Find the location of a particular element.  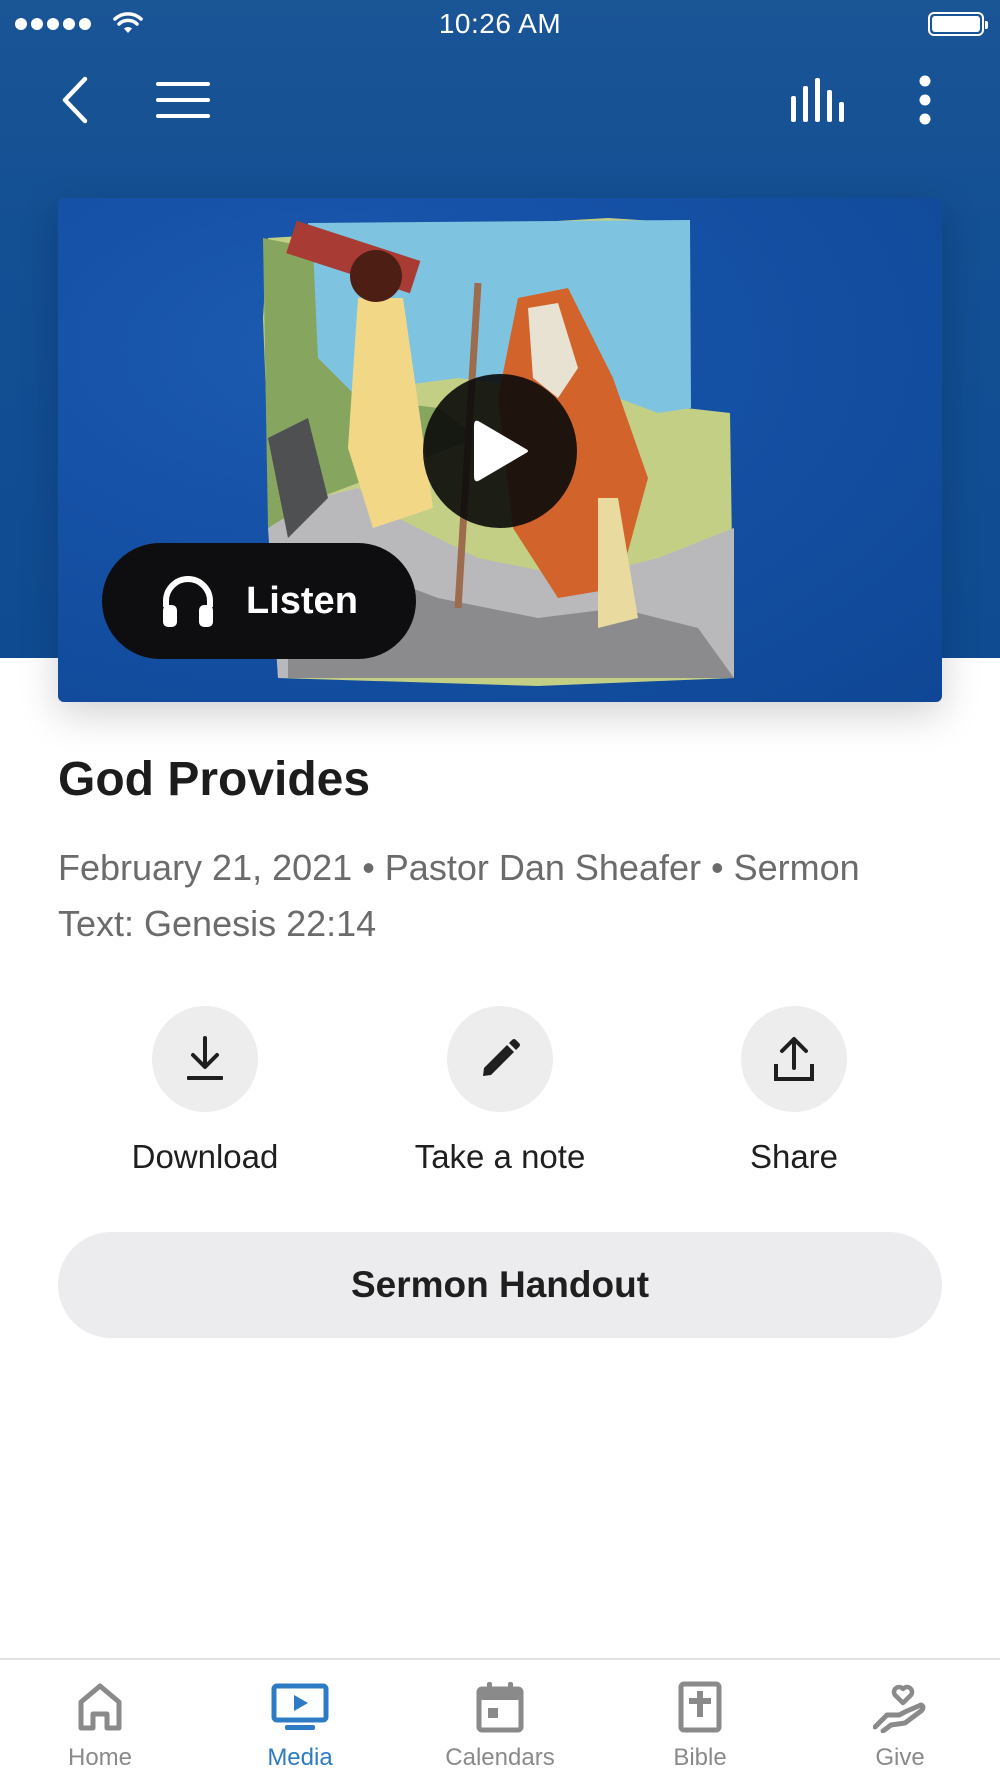

tab-calendars-label: Calendars is located at coordinates (500, 1757).